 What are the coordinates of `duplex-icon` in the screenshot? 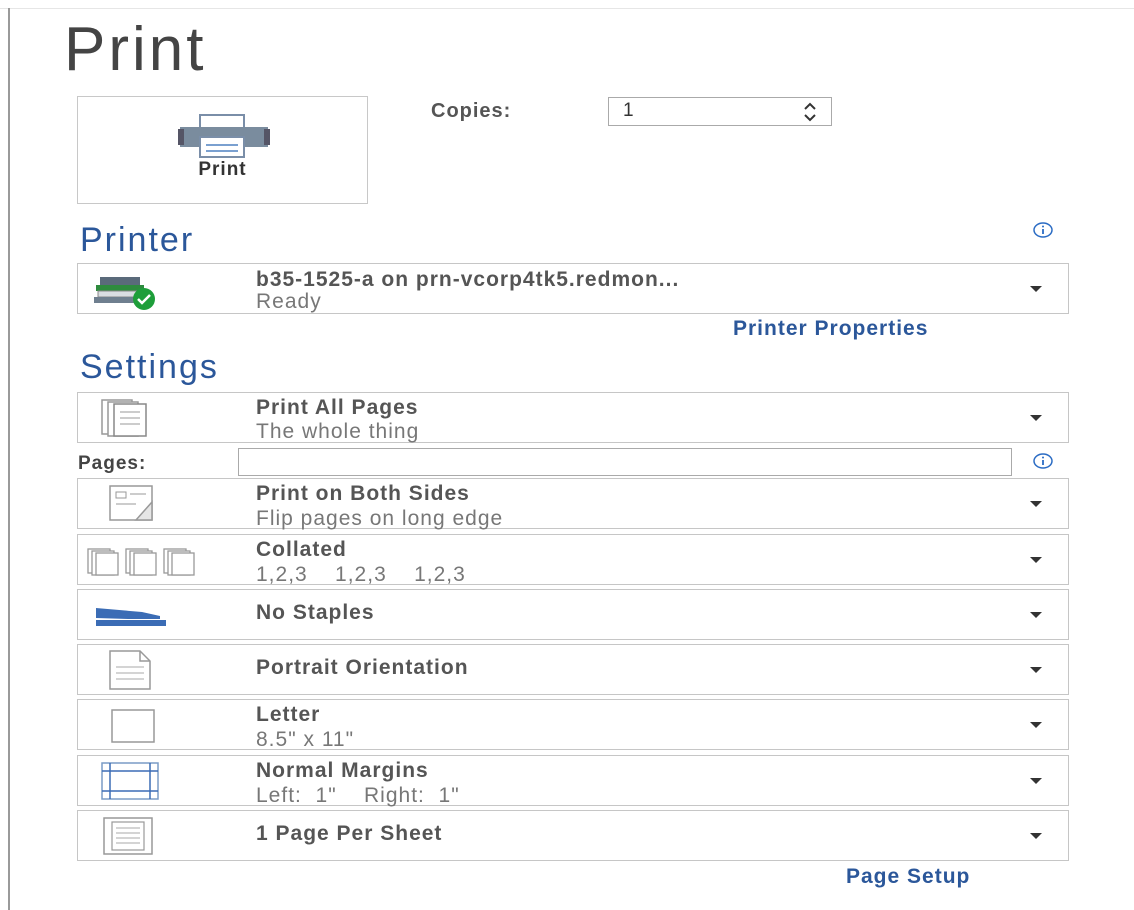 It's located at (131, 503).